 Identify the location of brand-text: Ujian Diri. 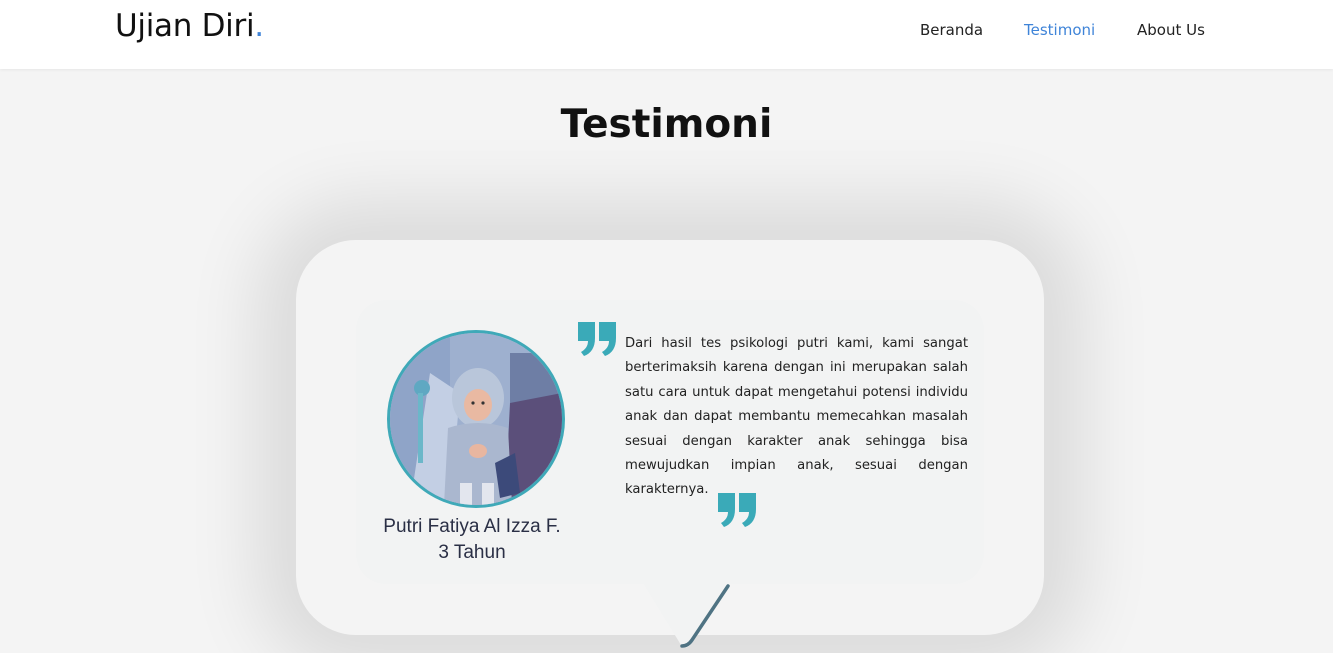
(185, 26).